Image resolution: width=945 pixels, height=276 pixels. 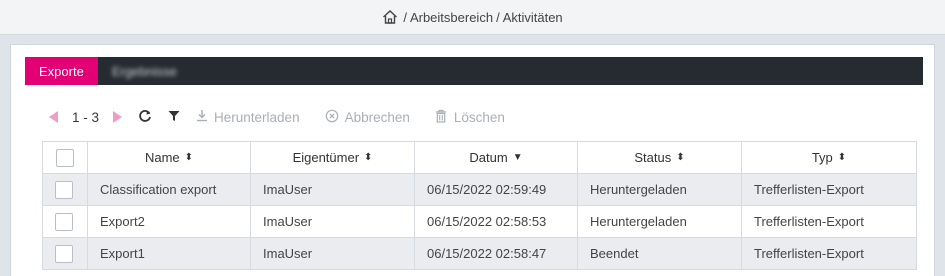 I want to click on cell-date: 06/15/2022 02:58:53, so click(x=496, y=221).